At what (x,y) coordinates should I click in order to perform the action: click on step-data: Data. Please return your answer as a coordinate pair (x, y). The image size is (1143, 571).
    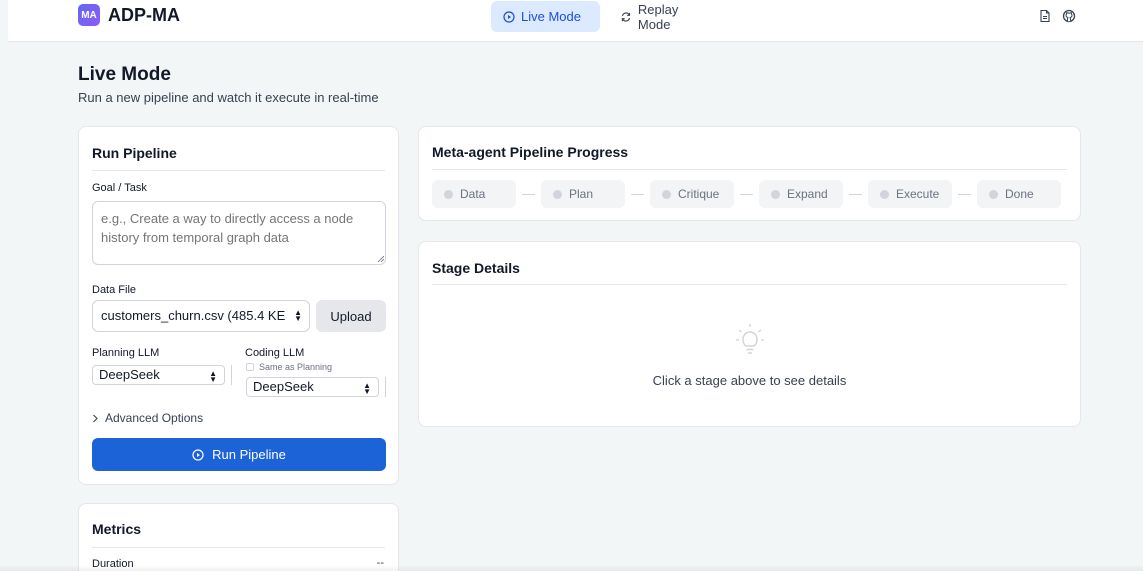
    Looking at the image, I should click on (474, 194).